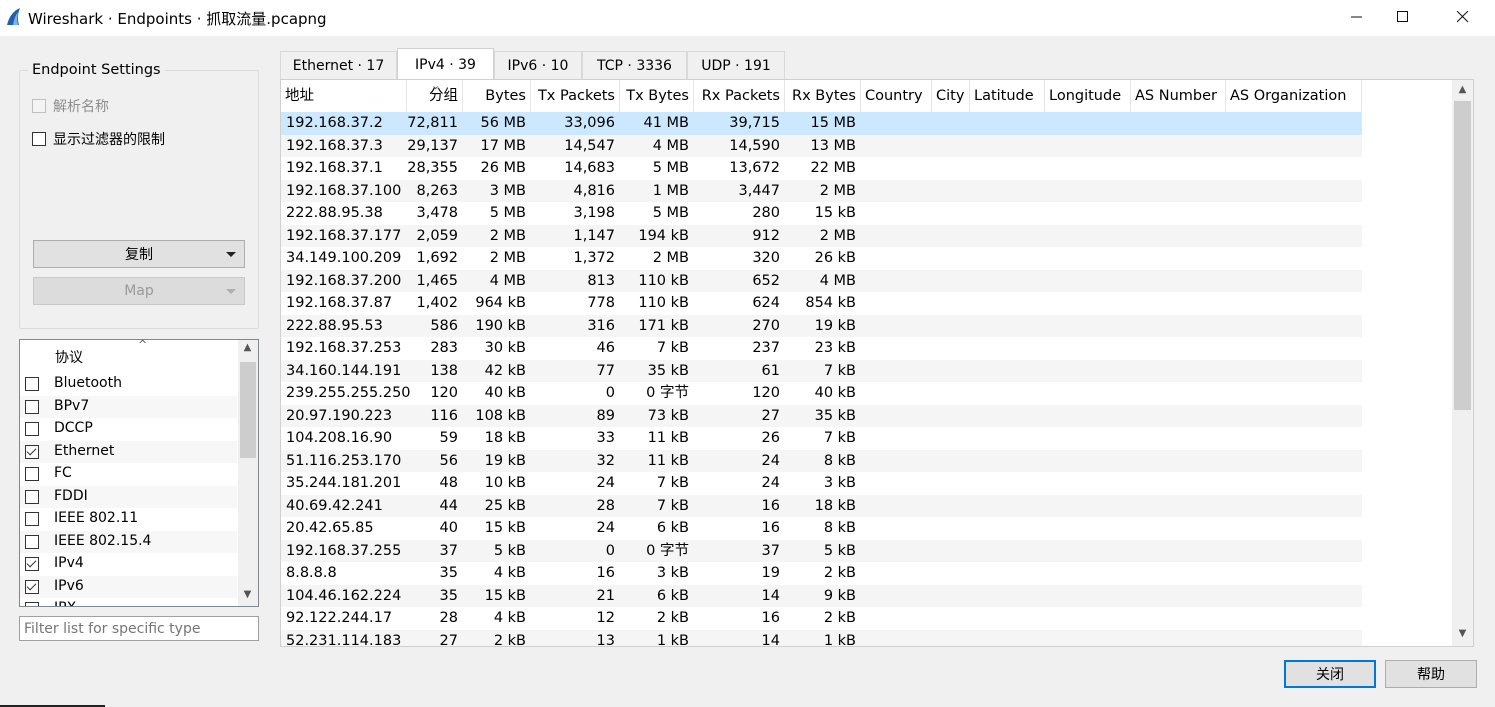 This screenshot has width=1495, height=707. Describe the element at coordinates (231, 254) in the screenshot. I see `chevron-down-icon` at that location.